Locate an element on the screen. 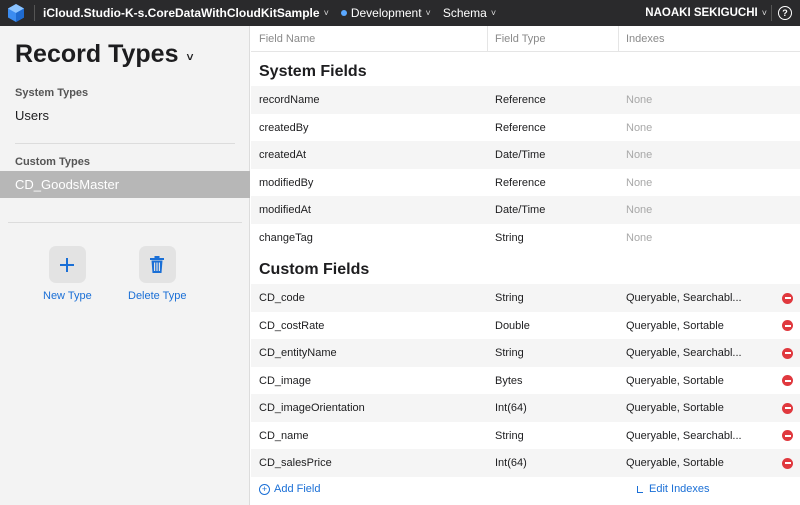  header-divider is located at coordinates (525, 51).